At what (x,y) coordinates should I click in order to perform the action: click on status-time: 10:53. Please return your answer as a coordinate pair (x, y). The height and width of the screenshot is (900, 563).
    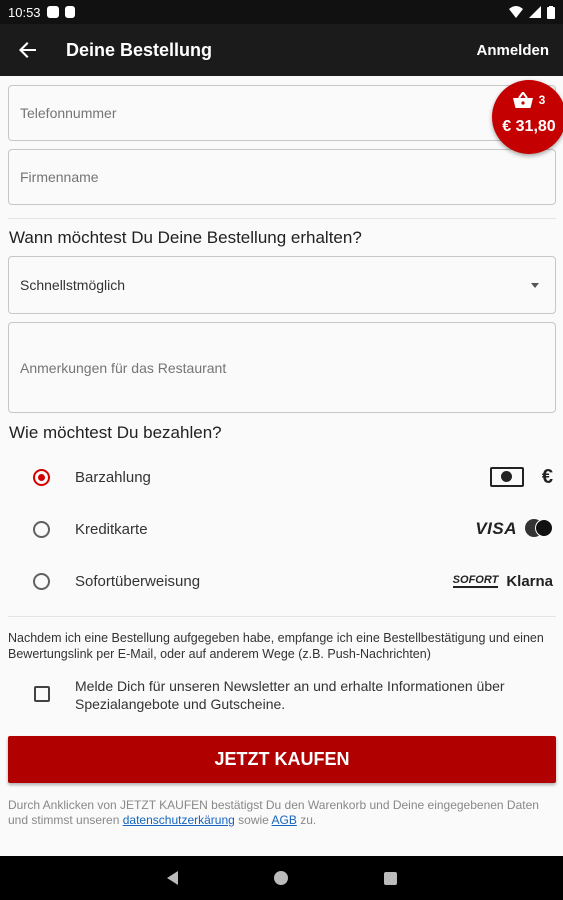
    Looking at the image, I should click on (24, 12).